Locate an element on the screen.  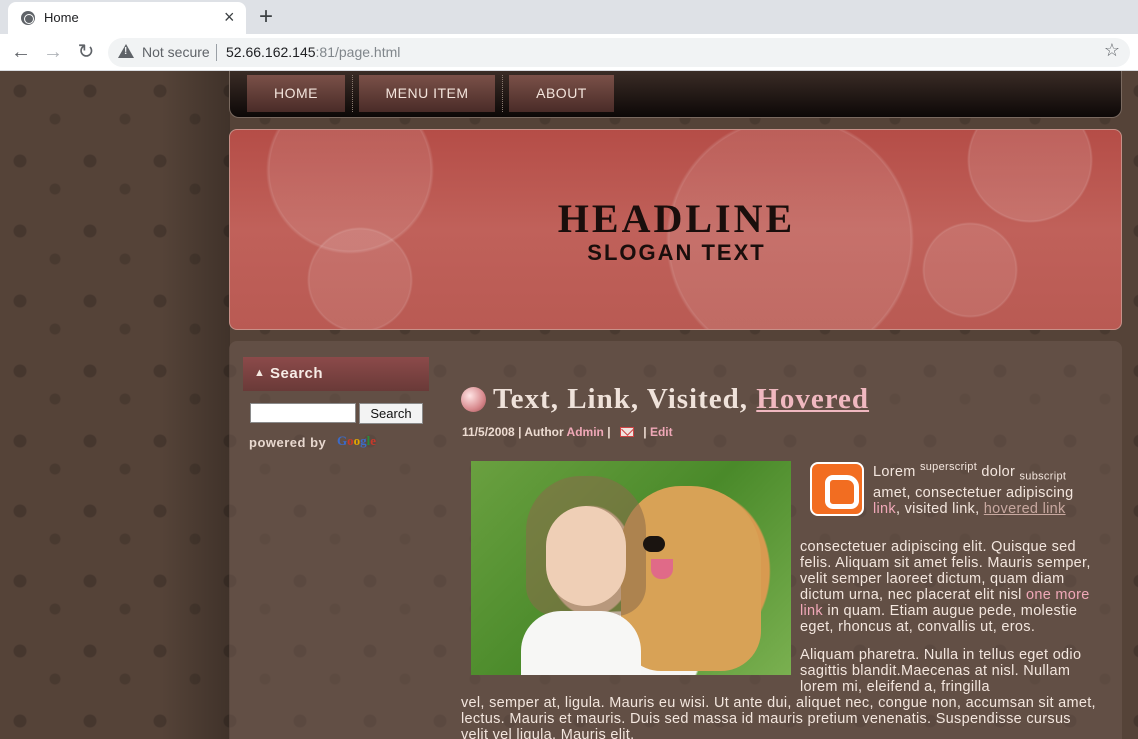
bookmark-star-icon: ☆ is located at coordinates (1112, 50).